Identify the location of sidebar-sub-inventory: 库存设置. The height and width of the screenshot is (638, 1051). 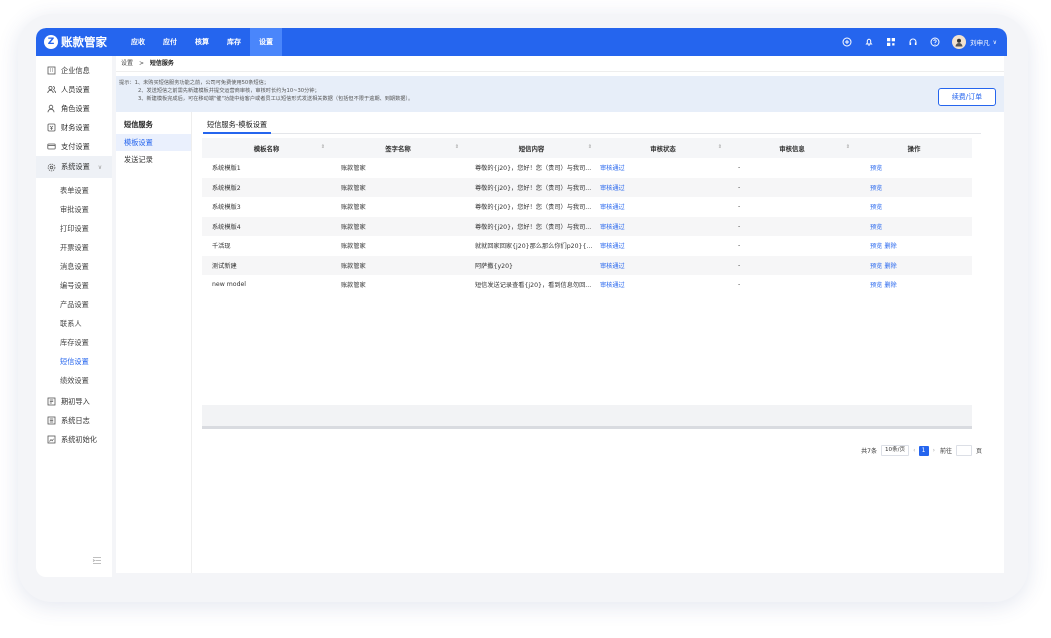
(74, 342).